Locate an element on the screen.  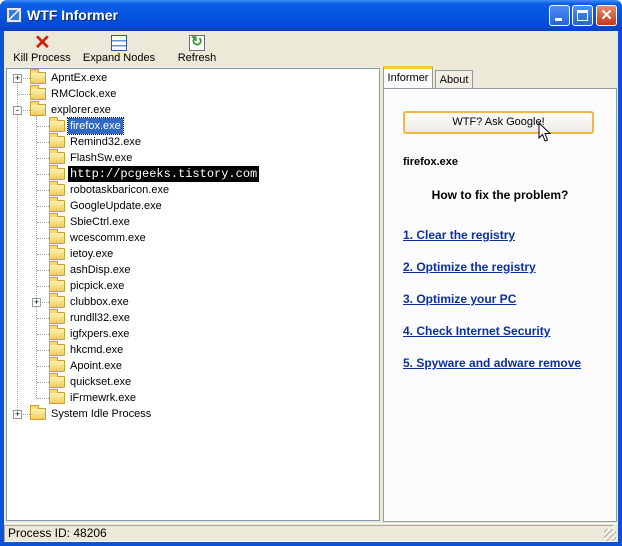
tree-node: http://pcgeeks.tistory.com is located at coordinates (193, 173).